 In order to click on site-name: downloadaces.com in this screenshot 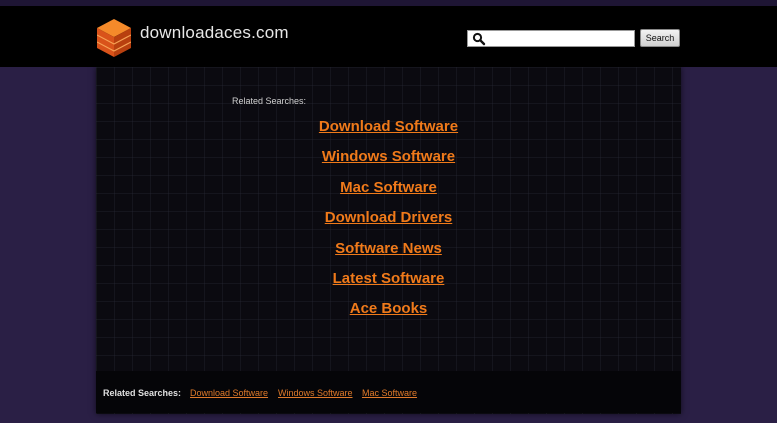, I will do `click(214, 33)`.